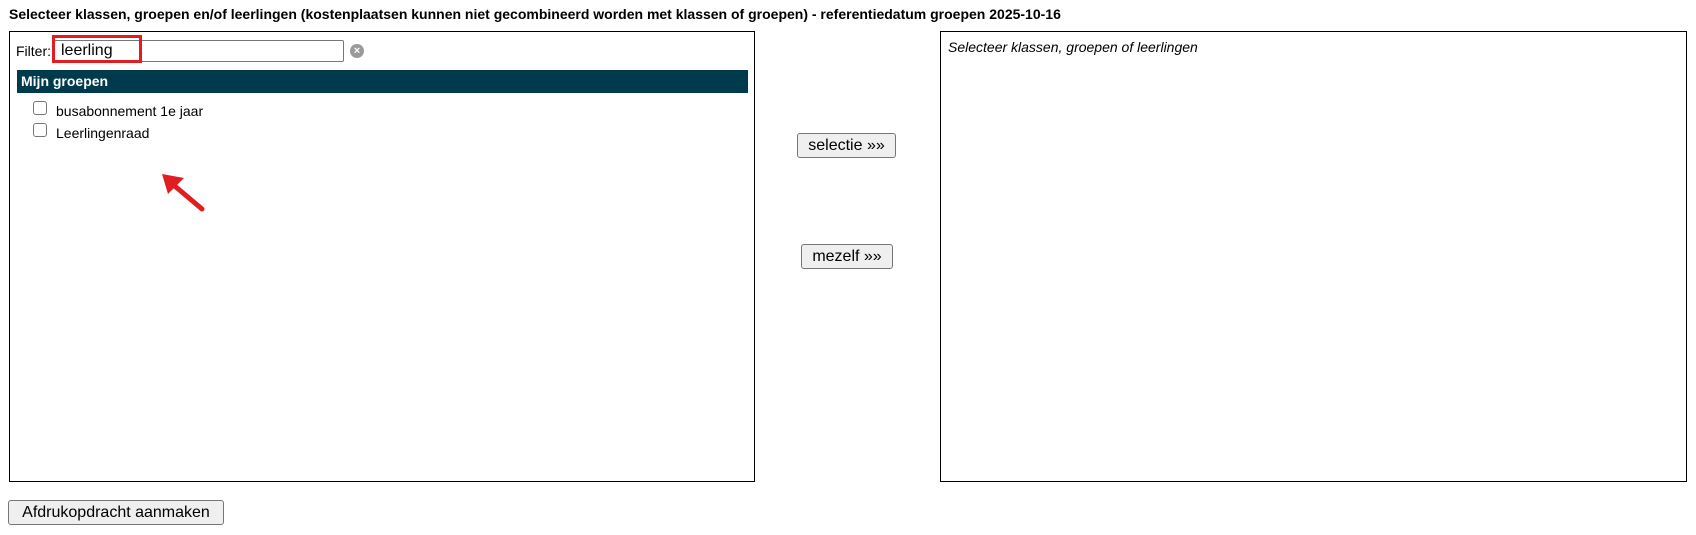 The height and width of the screenshot is (535, 1696). Describe the element at coordinates (183, 193) in the screenshot. I see `annotation-arrow-icon` at that location.